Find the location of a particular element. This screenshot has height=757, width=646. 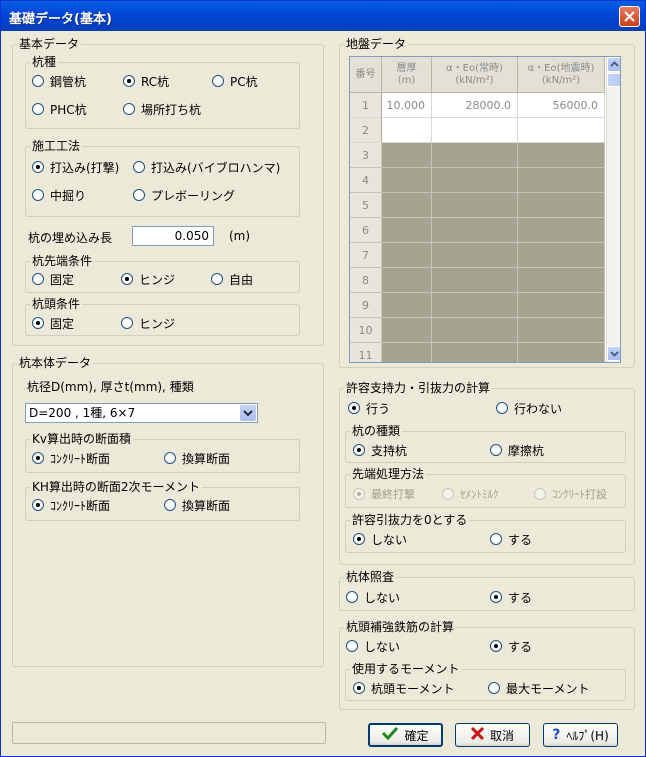

pile-kind-bearing-radio: 支持杭 is located at coordinates (380, 450).